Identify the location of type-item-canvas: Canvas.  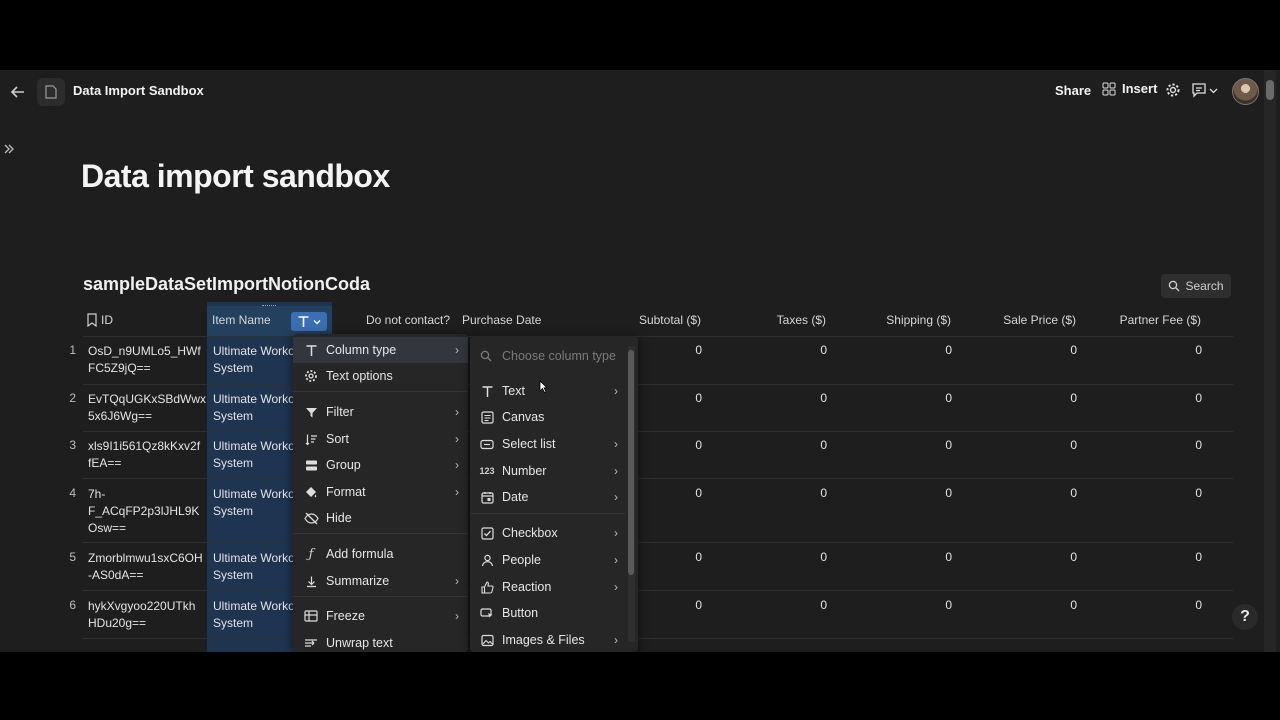
(554, 417).